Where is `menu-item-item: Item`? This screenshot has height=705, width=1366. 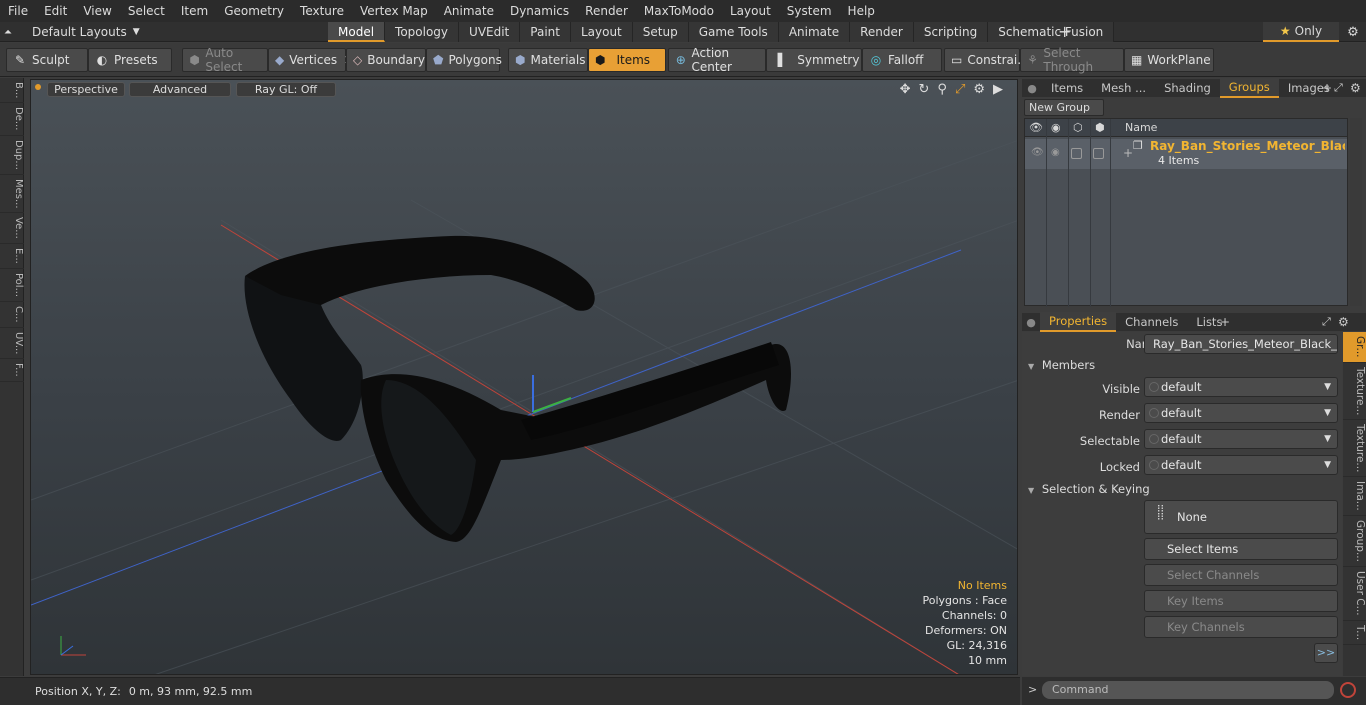 menu-item-item: Item is located at coordinates (194, 11).